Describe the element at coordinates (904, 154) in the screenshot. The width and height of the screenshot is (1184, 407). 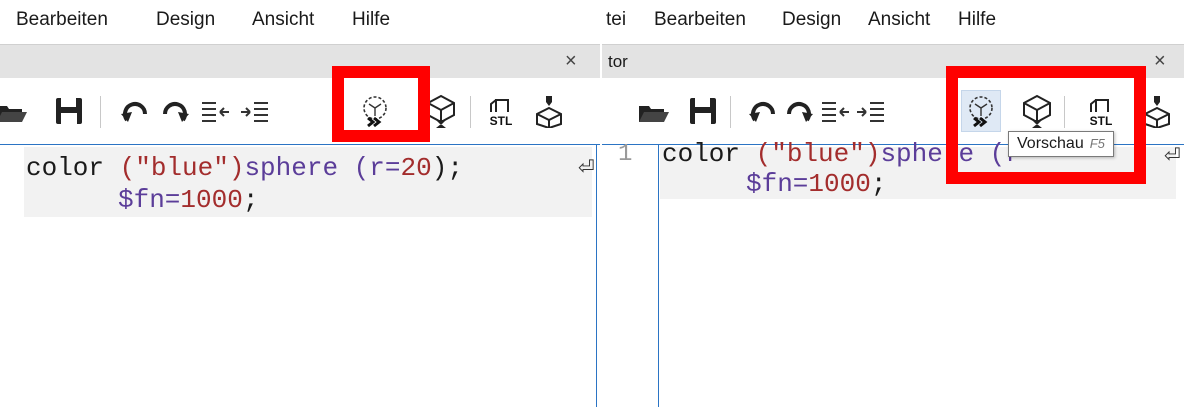
I see `code-token: sph` at that location.